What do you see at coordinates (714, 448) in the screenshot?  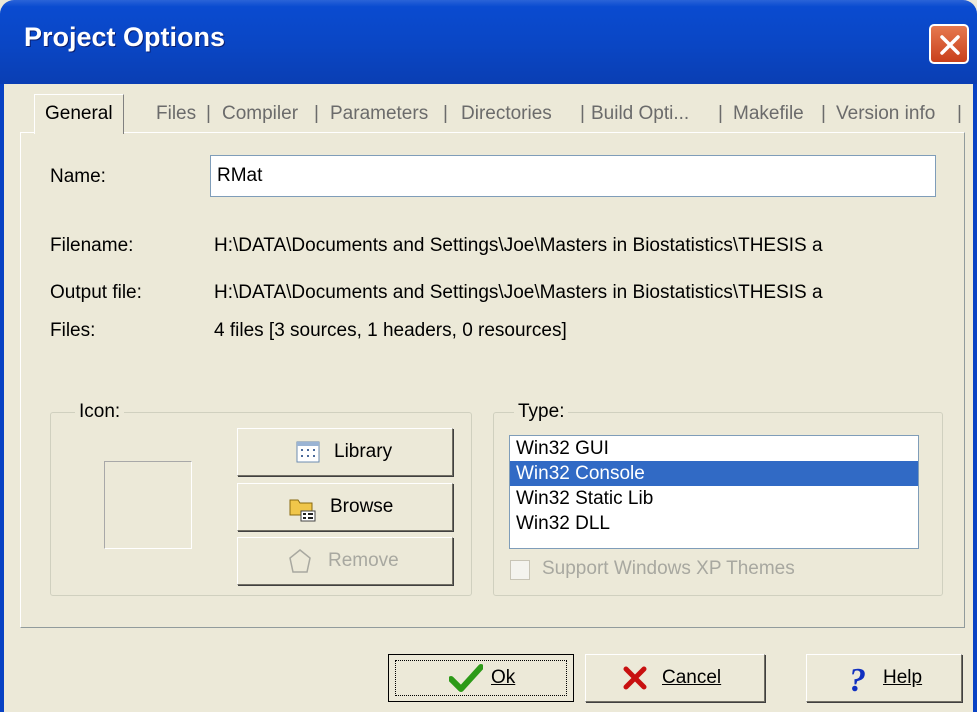 I see `list-item-win32-gui: Win32 GUI` at bounding box center [714, 448].